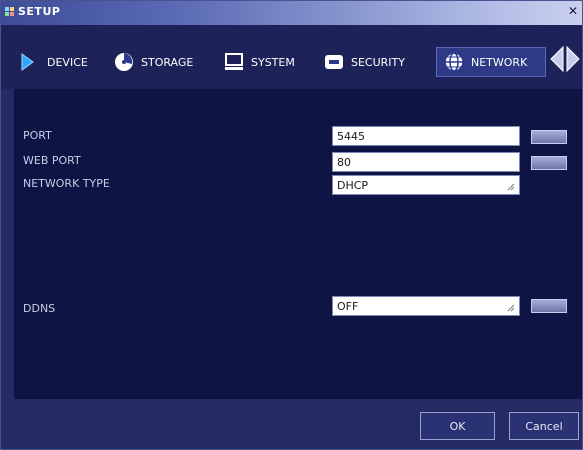 Image resolution: width=583 pixels, height=450 pixels. I want to click on window-title: SETUP, so click(39, 11).